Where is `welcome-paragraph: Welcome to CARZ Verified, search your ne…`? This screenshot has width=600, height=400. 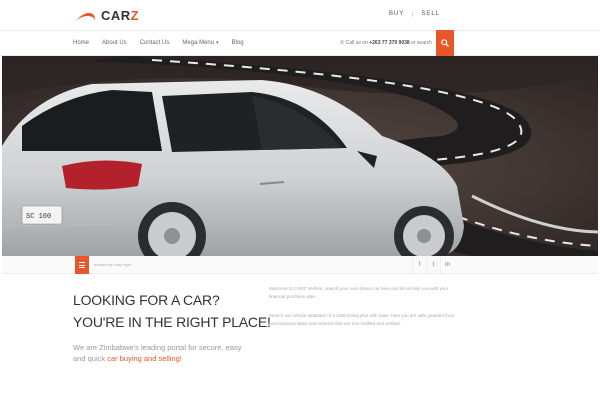 welcome-paragraph: Welcome to CARZ Verified, search your ne… is located at coordinates (359, 292).